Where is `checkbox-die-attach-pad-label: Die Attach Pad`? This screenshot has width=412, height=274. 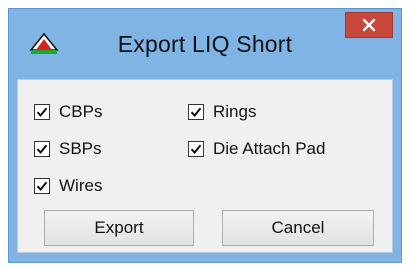
checkbox-die-attach-pad-label: Die Attach Pad is located at coordinates (269, 148).